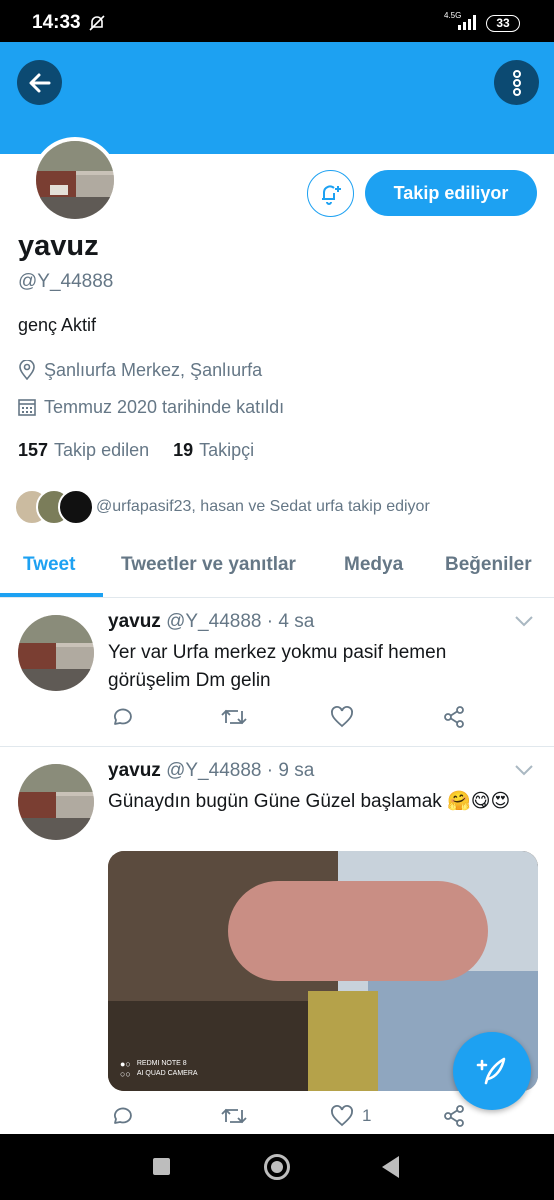 This screenshot has height=1200, width=554. What do you see at coordinates (161, 1166) in the screenshot?
I see `recent-apps-button` at bounding box center [161, 1166].